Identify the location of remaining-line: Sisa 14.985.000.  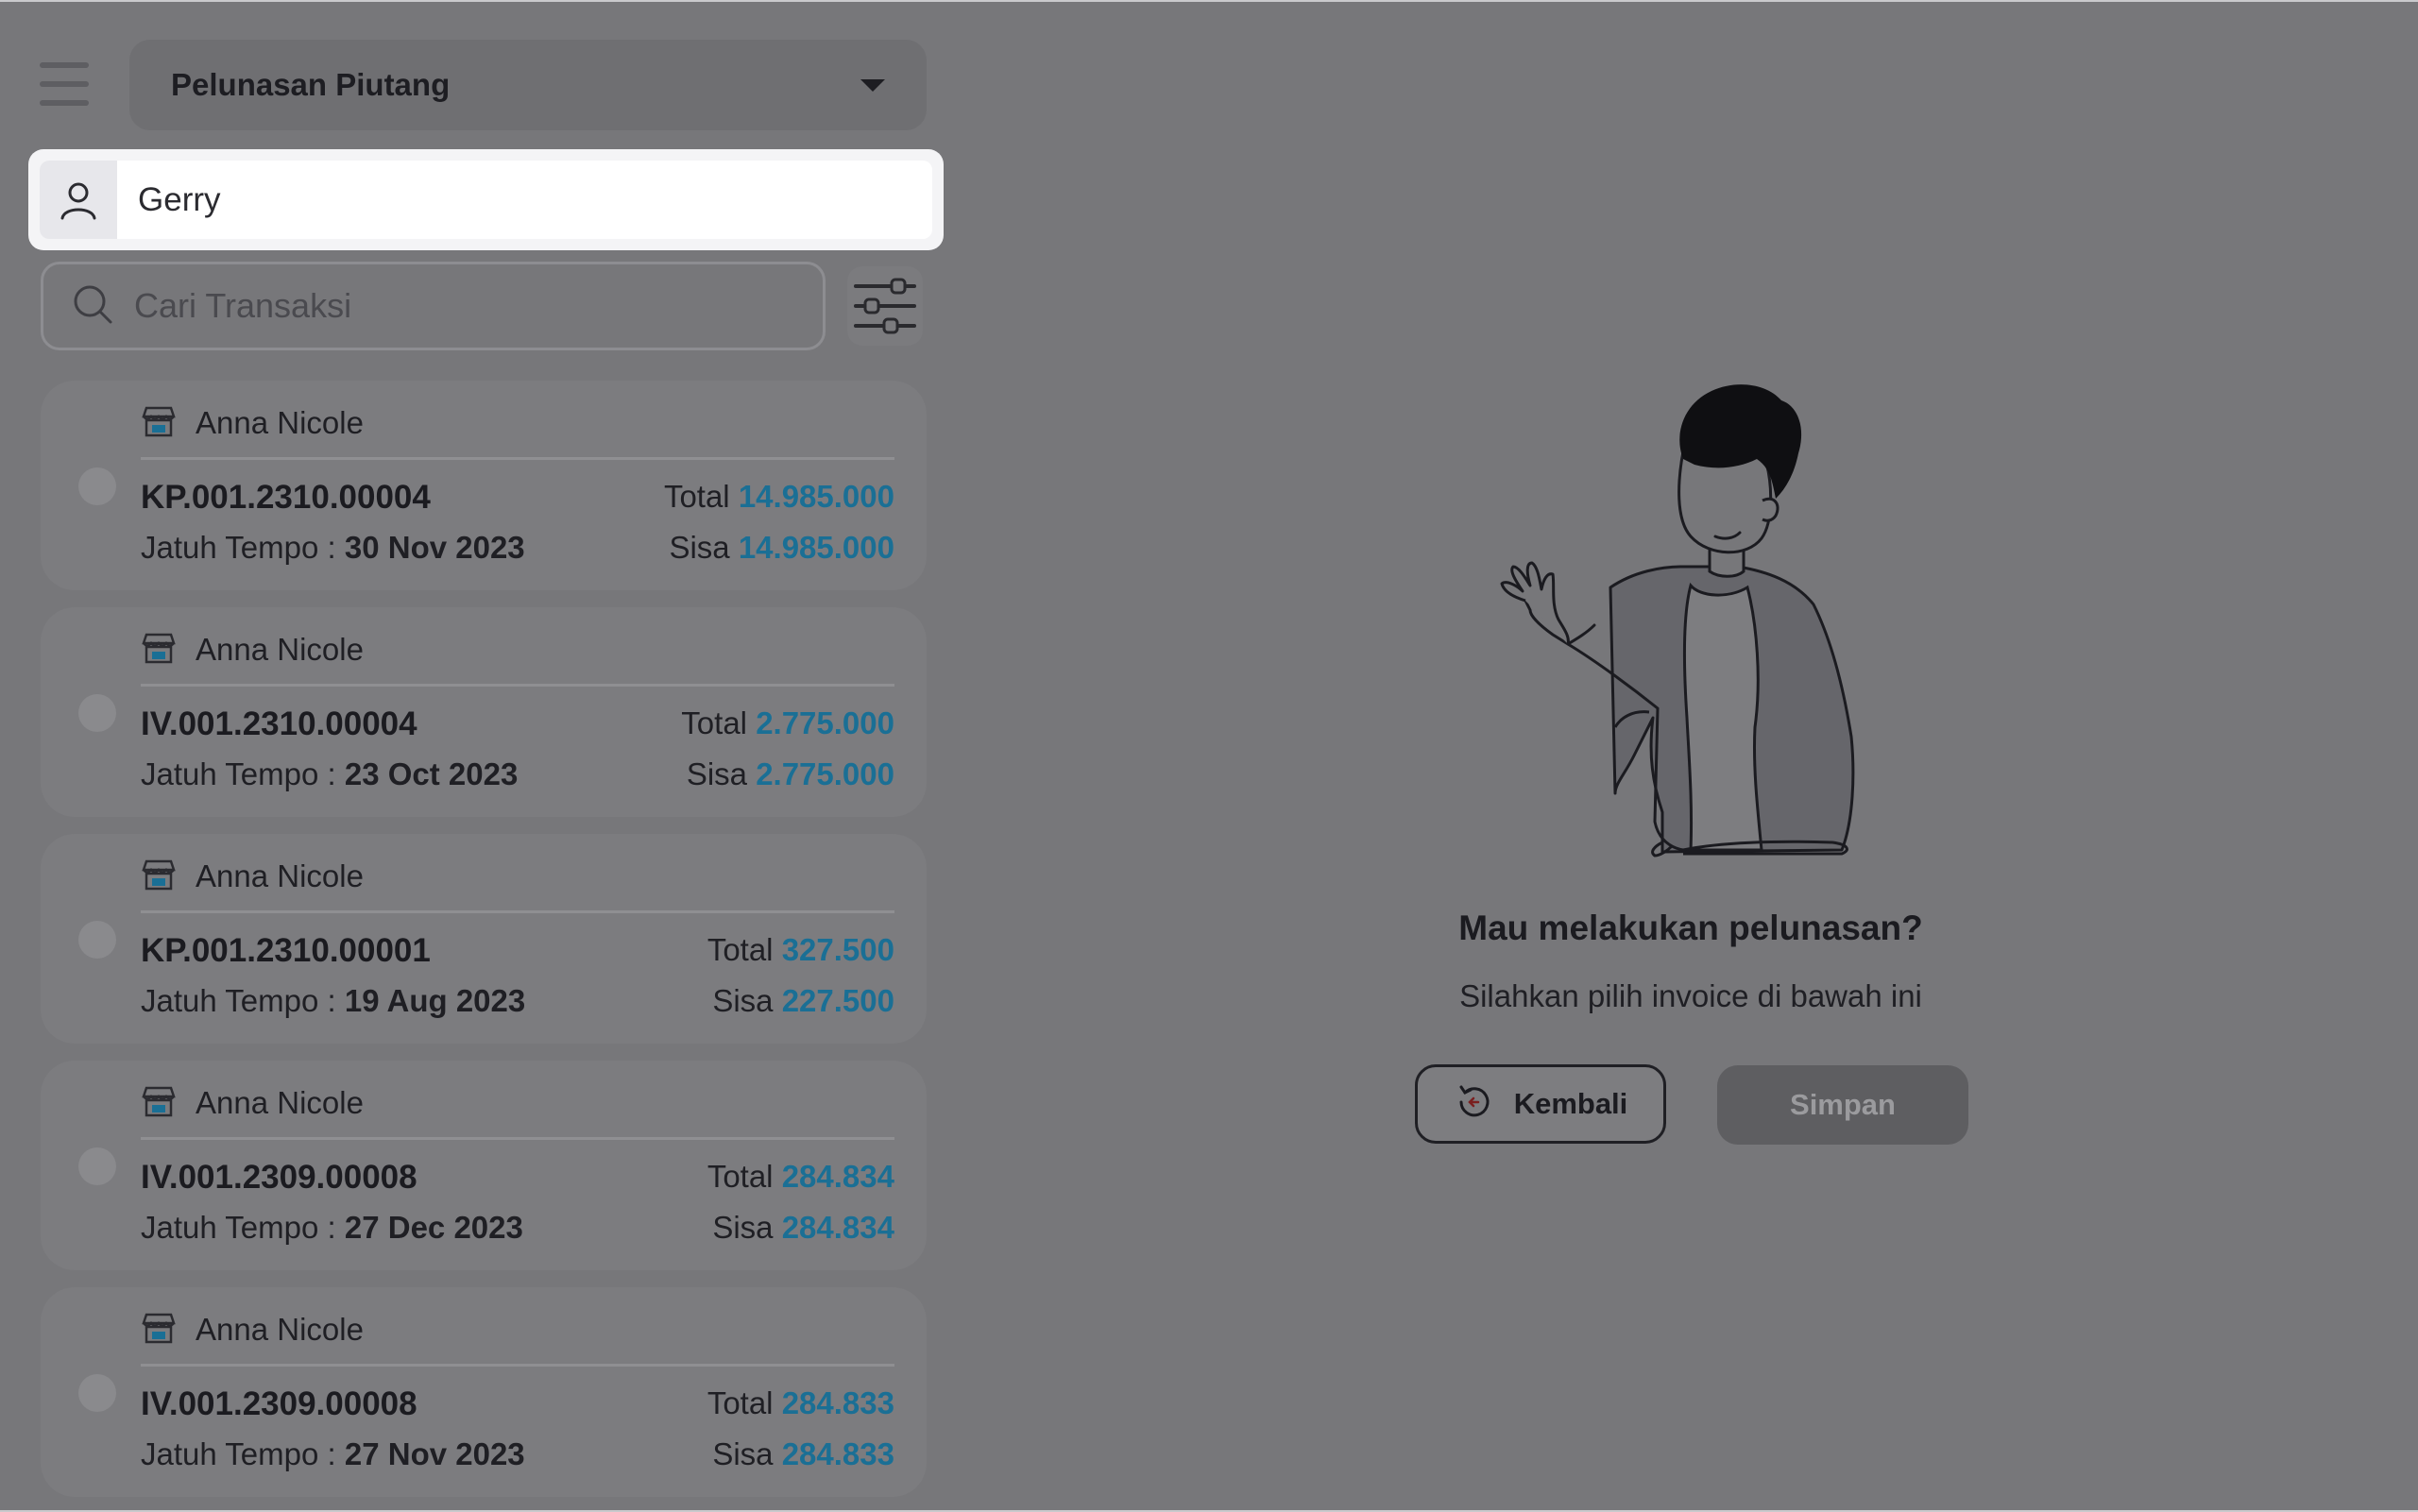
(782, 548).